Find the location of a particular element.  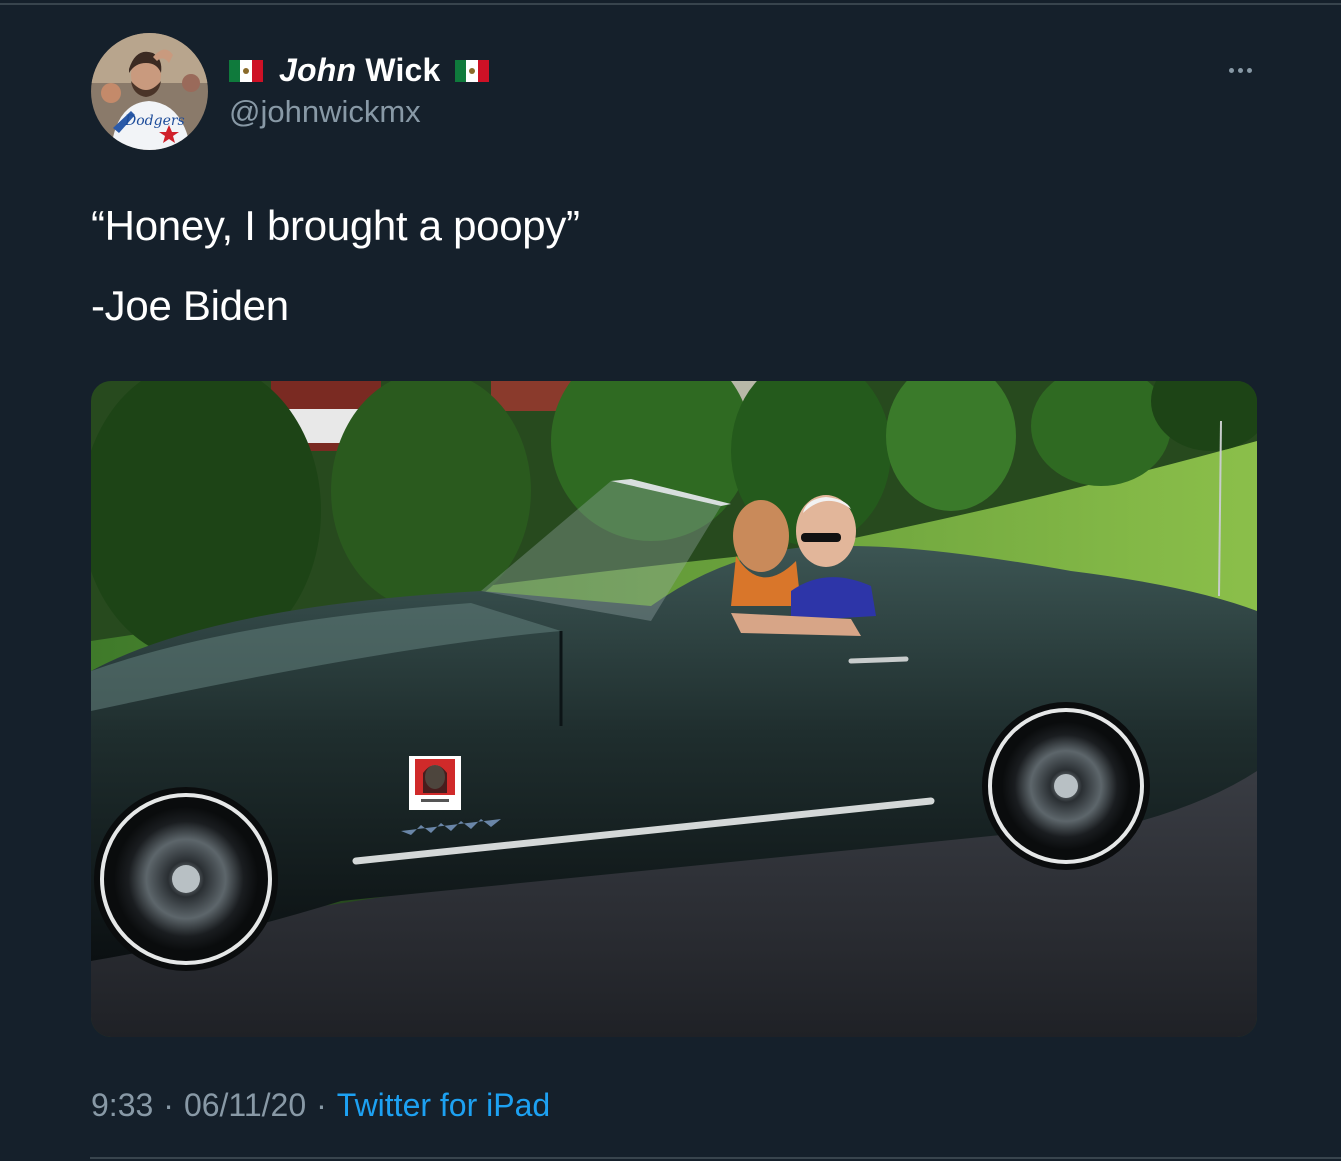

author-handle: @johnwickmx is located at coordinates (359, 112).